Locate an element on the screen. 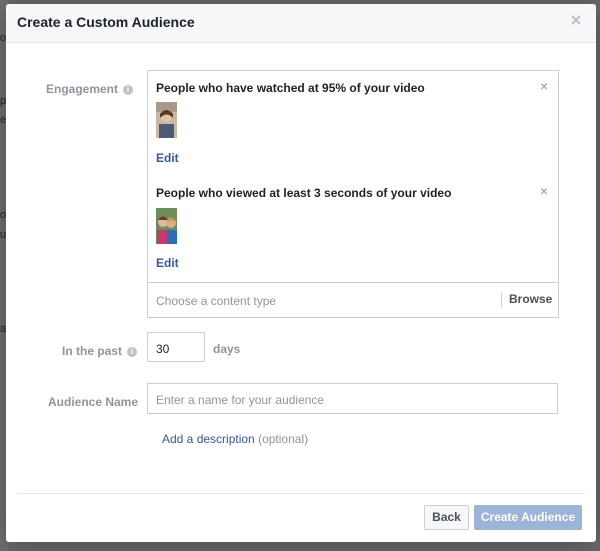  in-the-past-label: In the past i is located at coordinates (100, 351).